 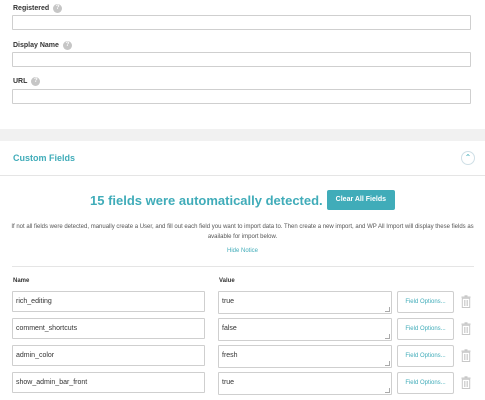 I want to click on field-value-input: false, so click(x=305, y=329).